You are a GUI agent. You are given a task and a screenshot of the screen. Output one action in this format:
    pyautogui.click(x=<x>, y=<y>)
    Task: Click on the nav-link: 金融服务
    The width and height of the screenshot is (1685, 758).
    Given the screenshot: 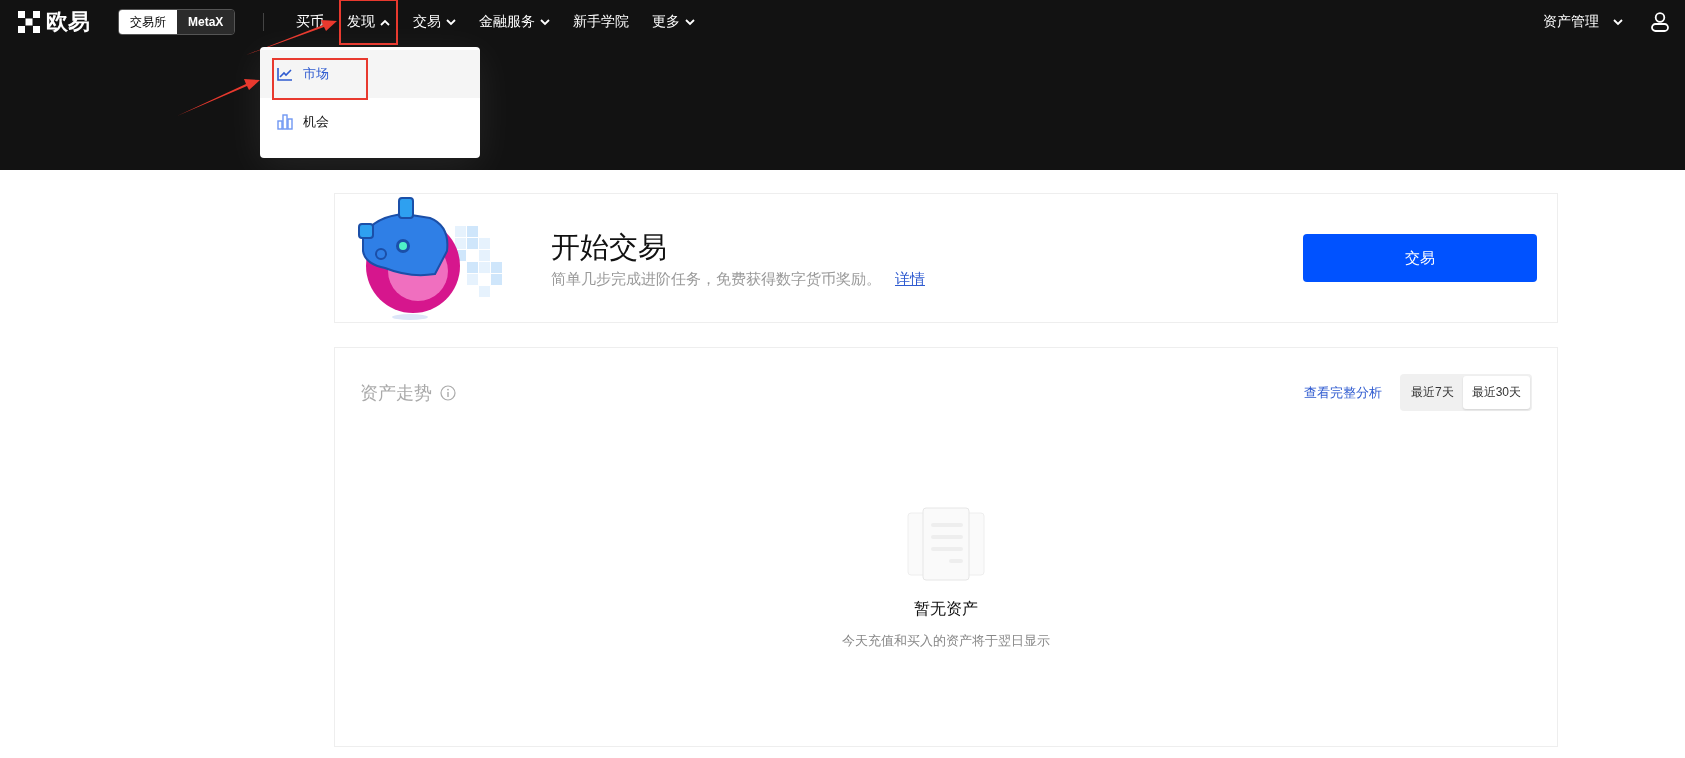 What is the action you would take?
    pyautogui.click(x=515, y=22)
    